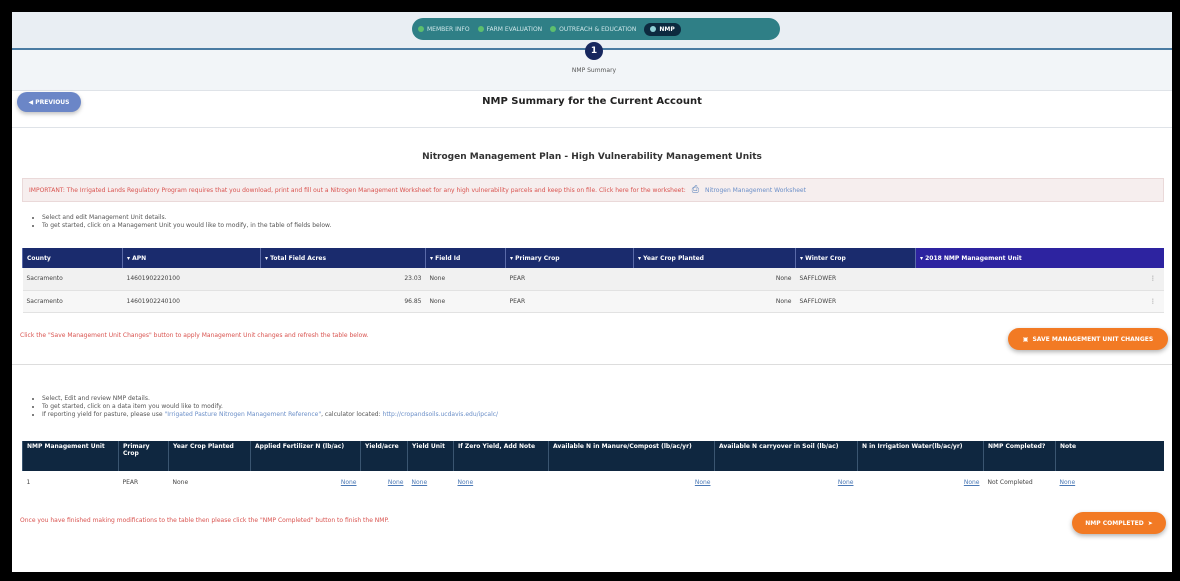 Image resolution: width=1180 pixels, height=581 pixels. I want to click on column-header-year-planted: ▾ Year Crop Planted, so click(714, 258).